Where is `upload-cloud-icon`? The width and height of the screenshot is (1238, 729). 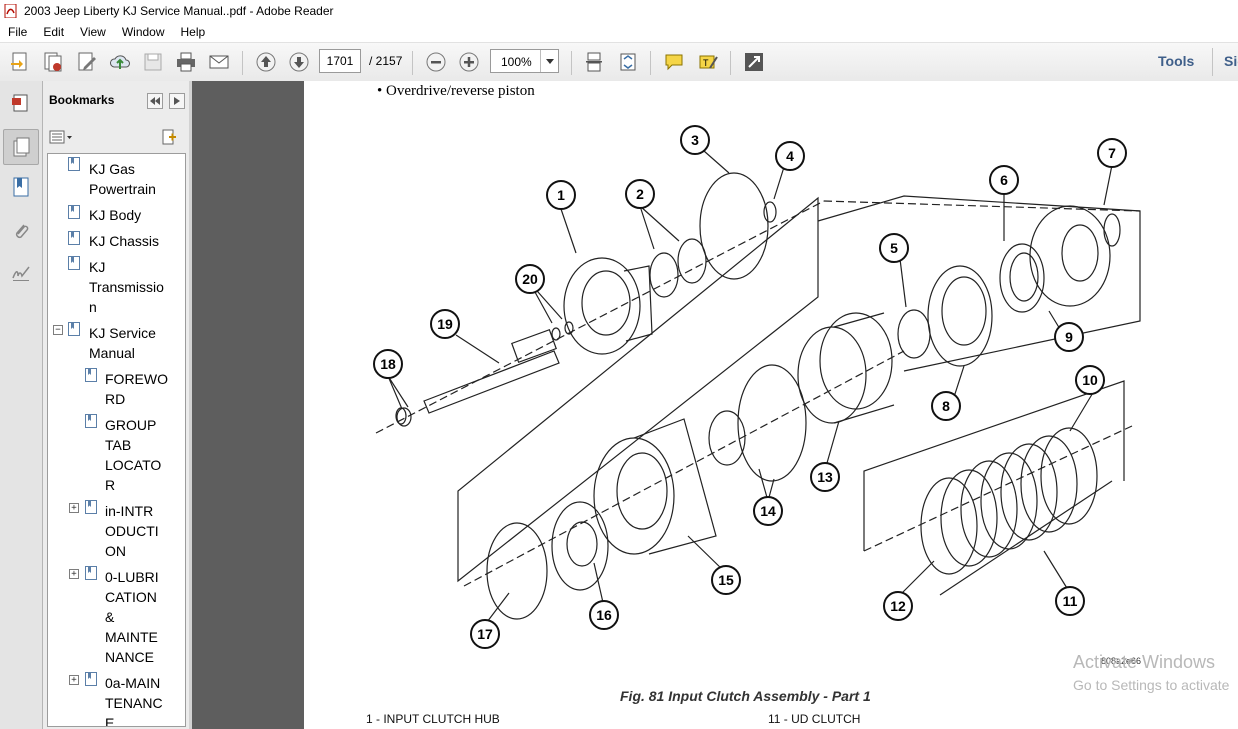 upload-cloud-icon is located at coordinates (120, 62).